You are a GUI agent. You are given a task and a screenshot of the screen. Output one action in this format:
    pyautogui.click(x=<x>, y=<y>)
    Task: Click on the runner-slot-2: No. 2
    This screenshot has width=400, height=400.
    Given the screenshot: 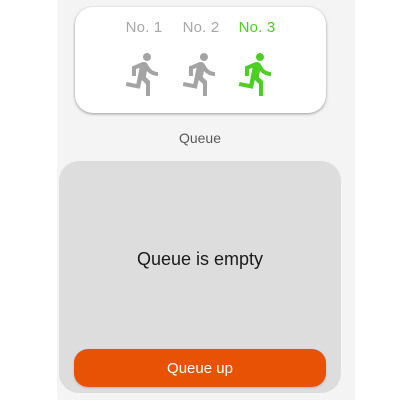 What is the action you would take?
    pyautogui.click(x=201, y=60)
    